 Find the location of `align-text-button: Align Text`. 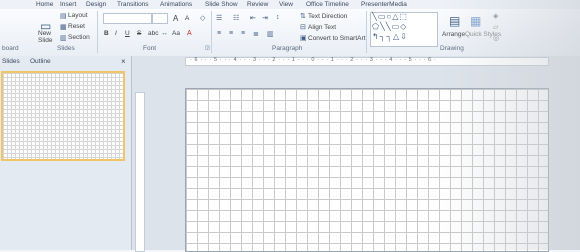

align-text-button: Align Text is located at coordinates (322, 27).